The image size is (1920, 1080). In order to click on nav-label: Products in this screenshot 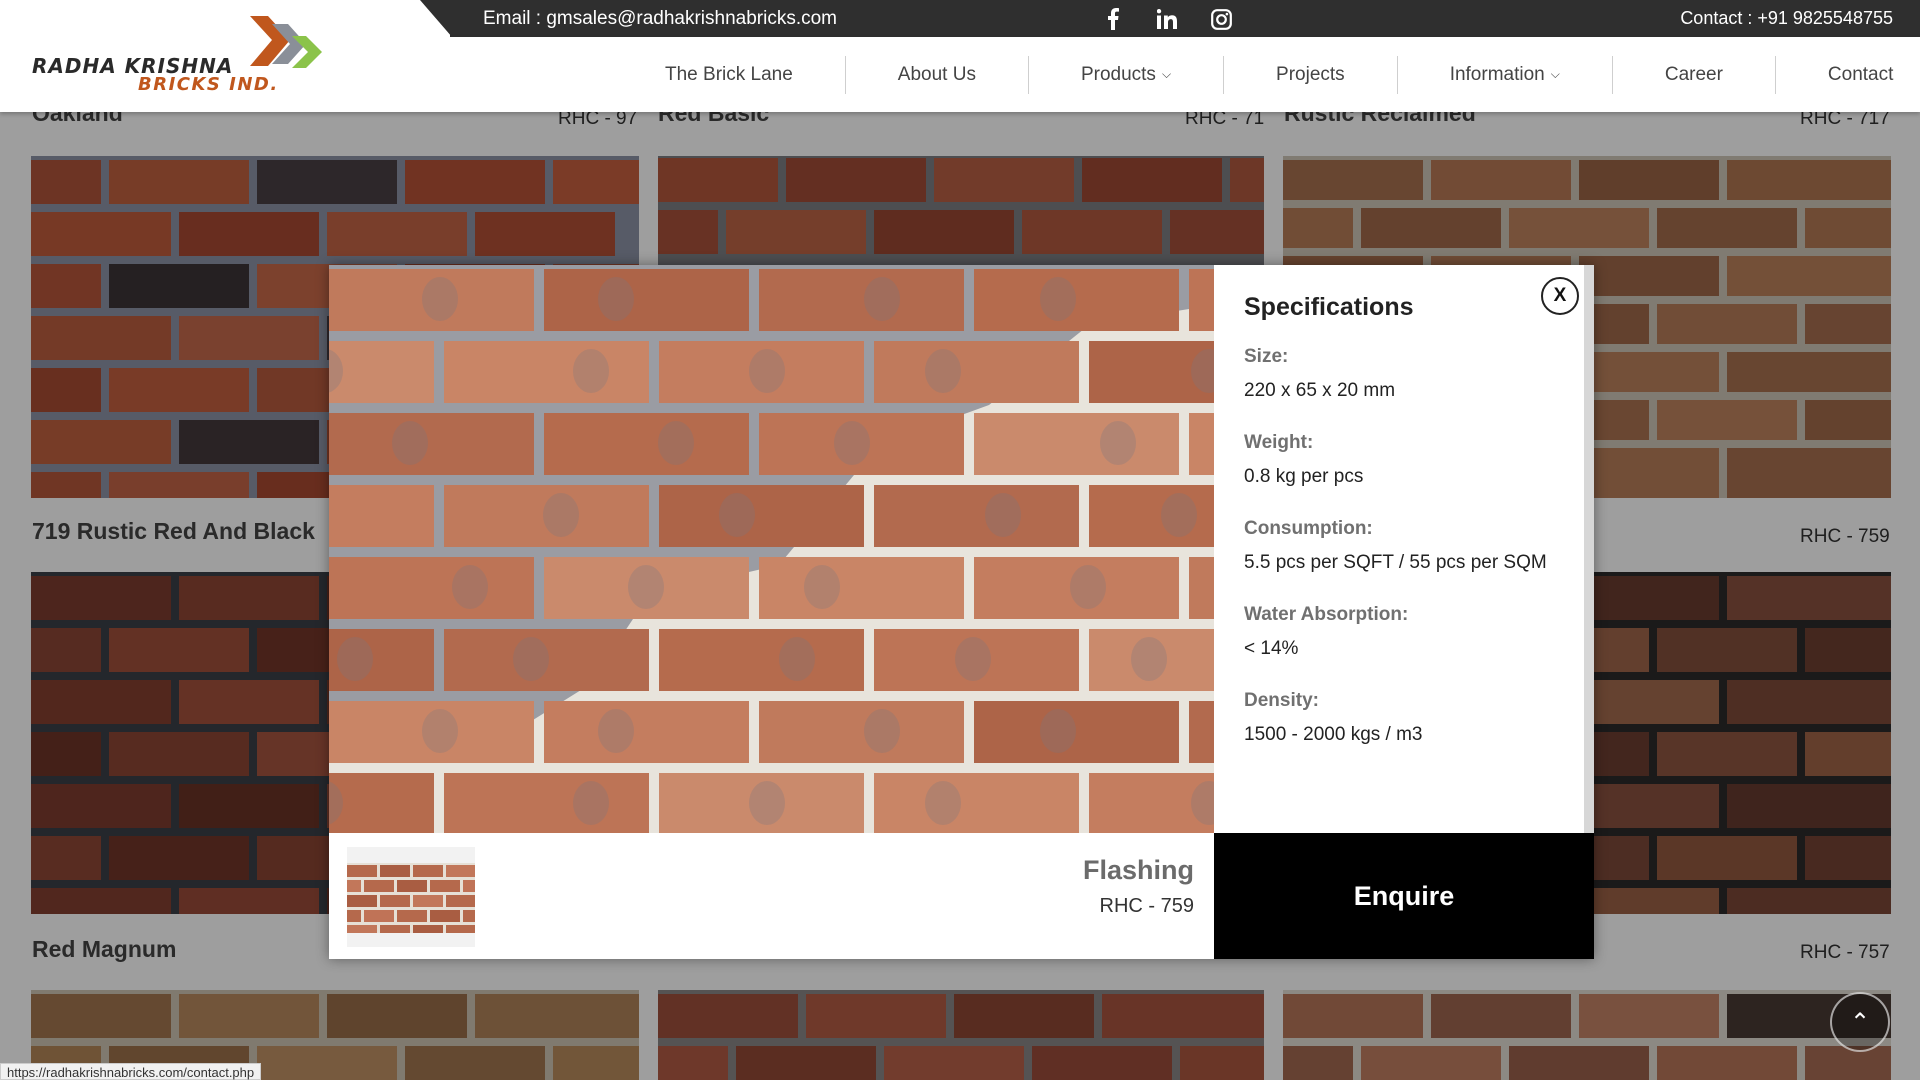, I will do `click(1118, 74)`.